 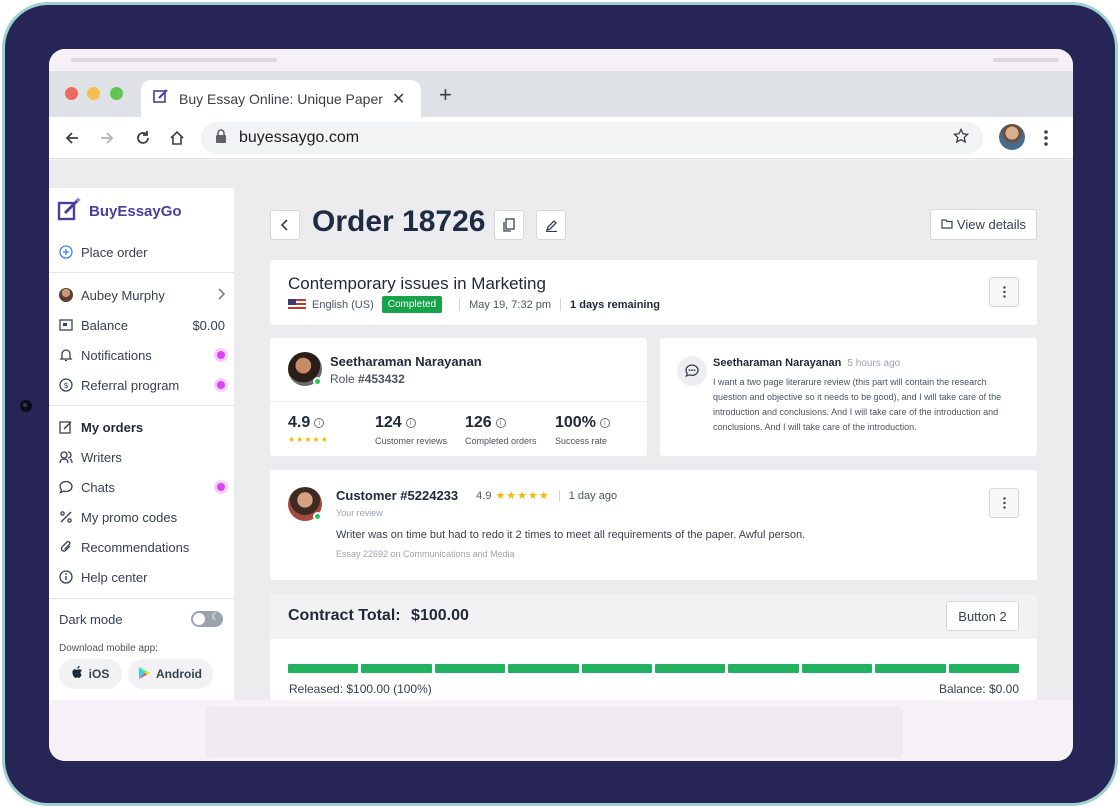 I want to click on logo: BuyEssayGo, so click(x=119, y=211).